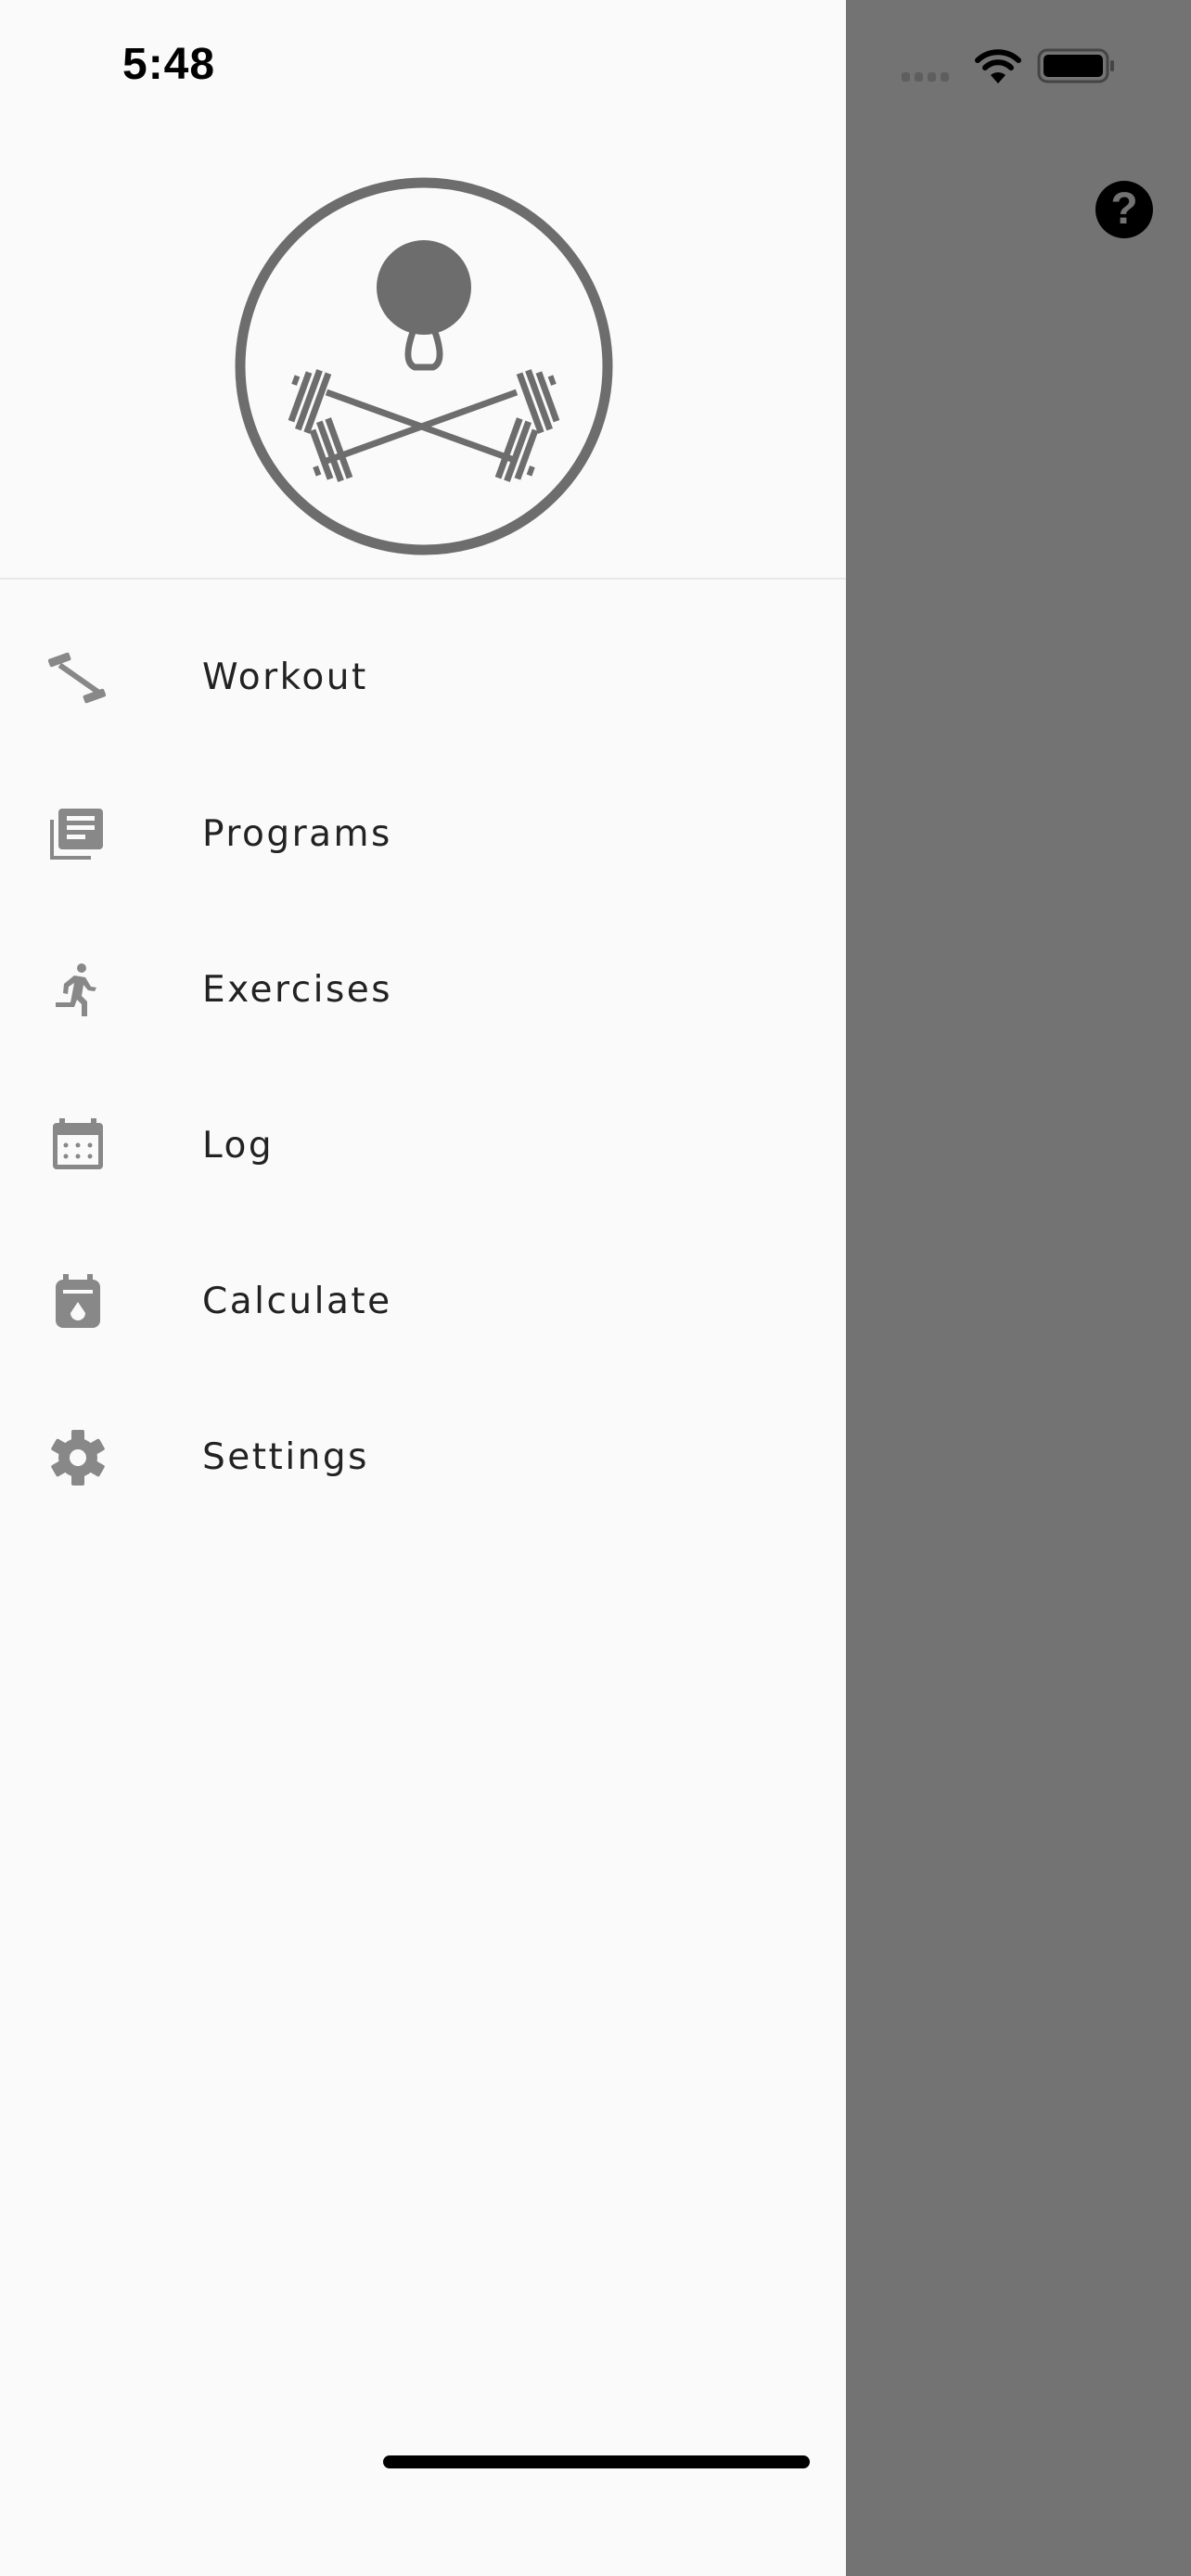 Image resolution: width=1191 pixels, height=2576 pixels. Describe the element at coordinates (169, 64) in the screenshot. I see `status-time: 5:48` at that location.